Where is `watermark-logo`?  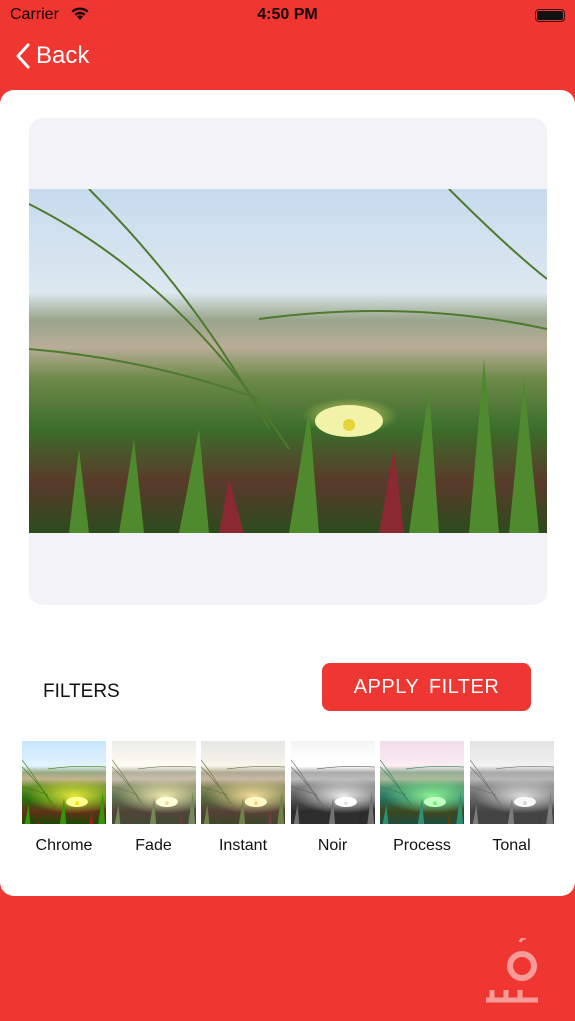 watermark-logo is located at coordinates (512, 970).